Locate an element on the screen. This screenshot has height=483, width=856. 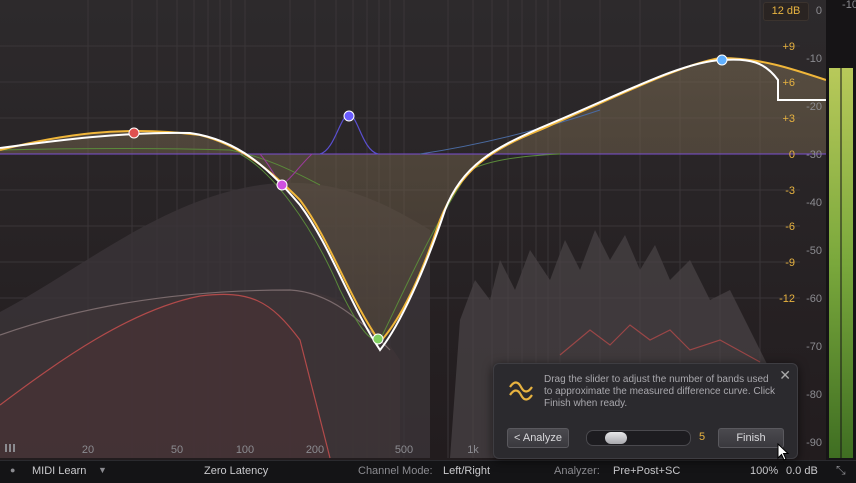
gain-label: -9 is located at coordinates (790, 263).